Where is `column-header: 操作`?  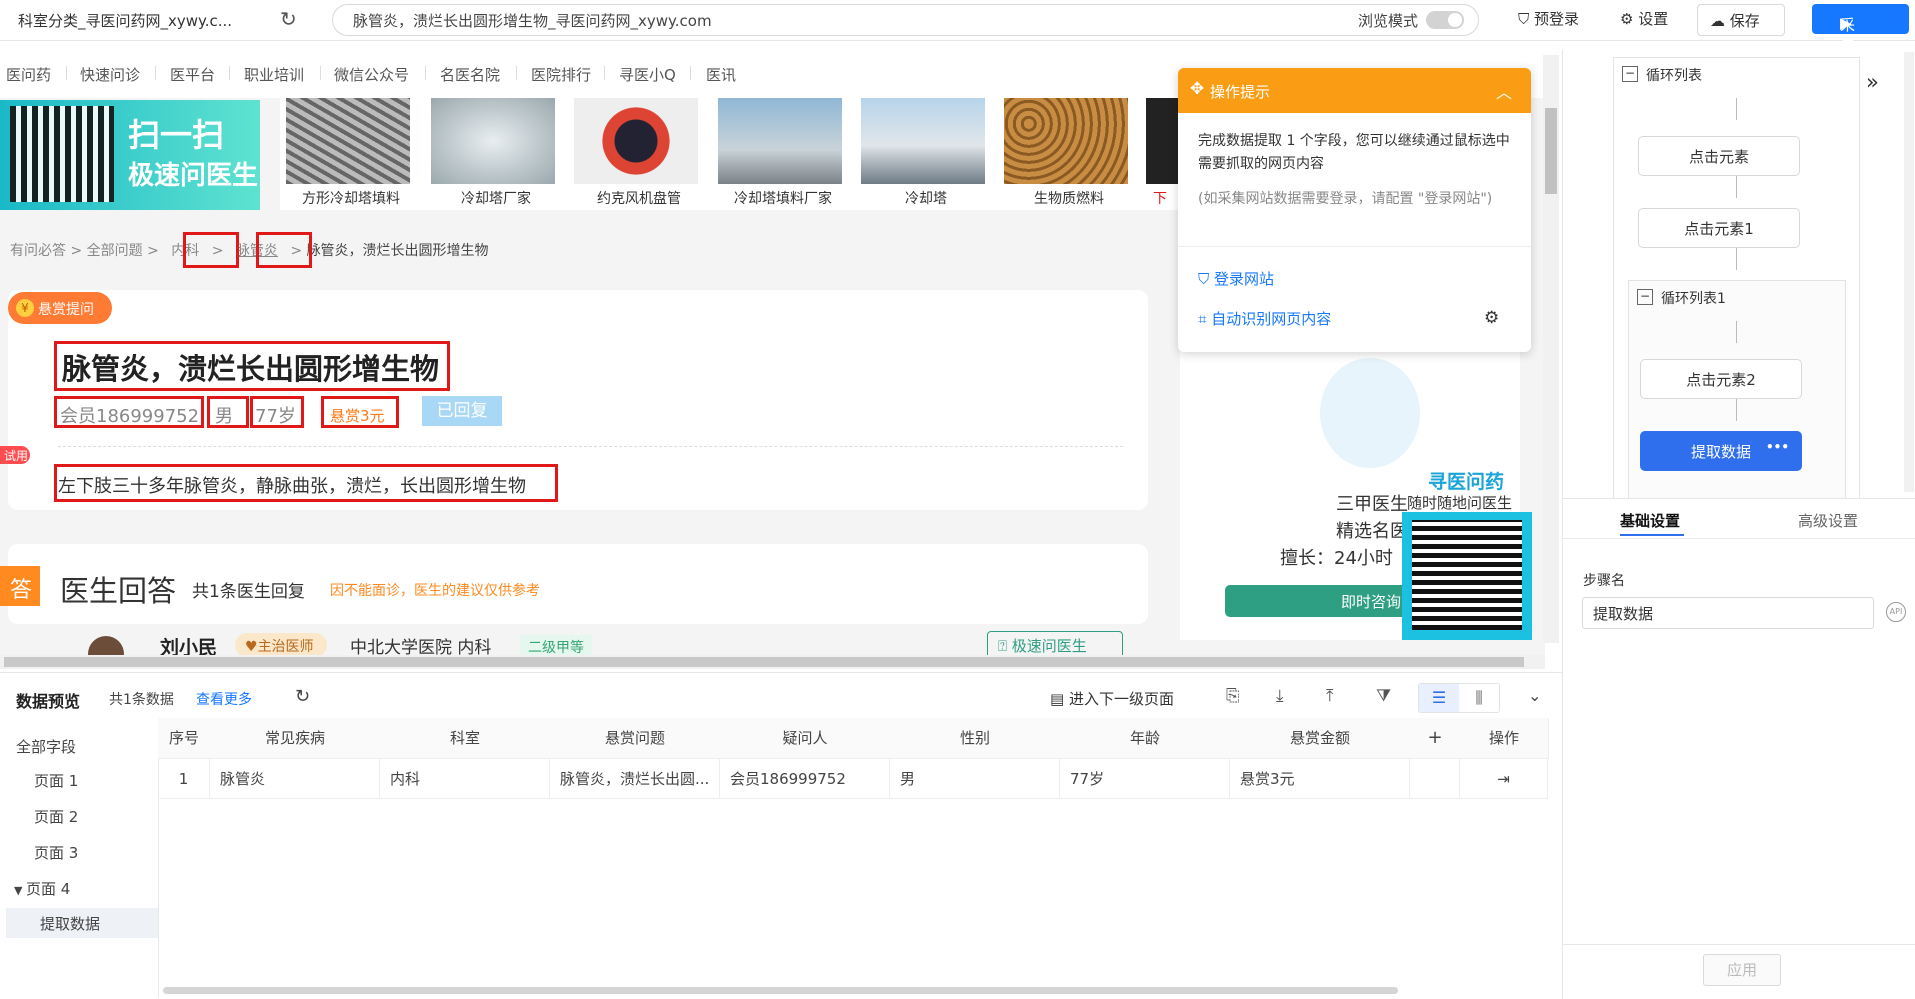 column-header: 操作 is located at coordinates (1504, 738).